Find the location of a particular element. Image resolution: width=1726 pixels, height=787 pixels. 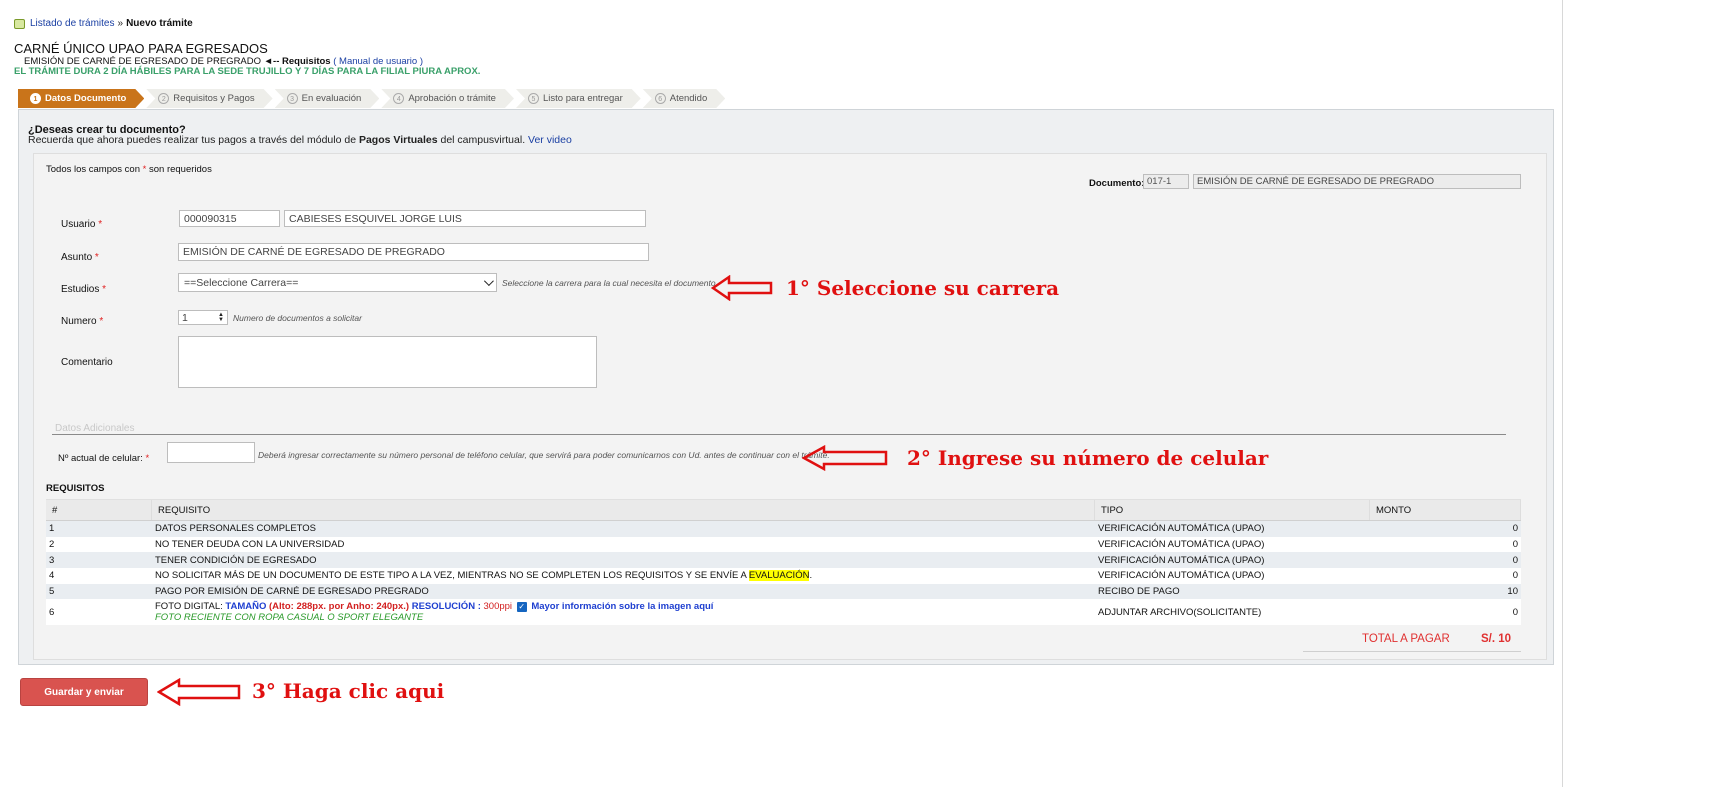

numero-stepper: 1 ▲ ▼ is located at coordinates (203, 317).